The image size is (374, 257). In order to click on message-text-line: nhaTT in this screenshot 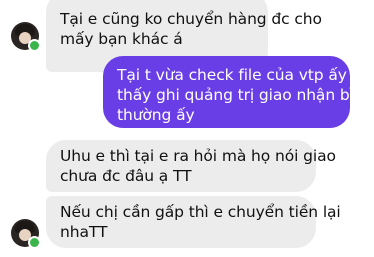, I will do `click(84, 232)`.